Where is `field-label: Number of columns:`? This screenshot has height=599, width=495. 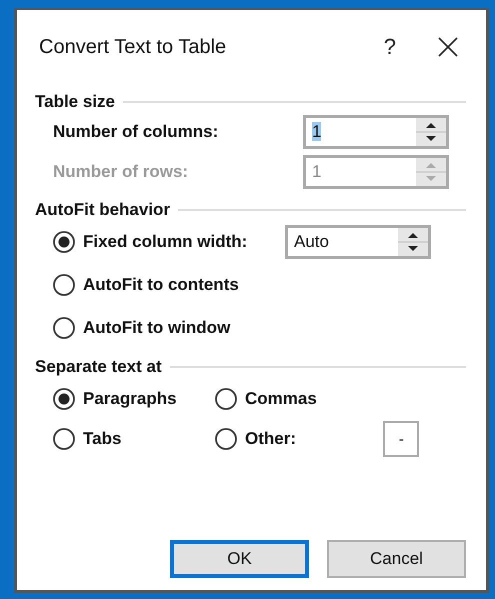
field-label: Number of columns: is located at coordinates (136, 132).